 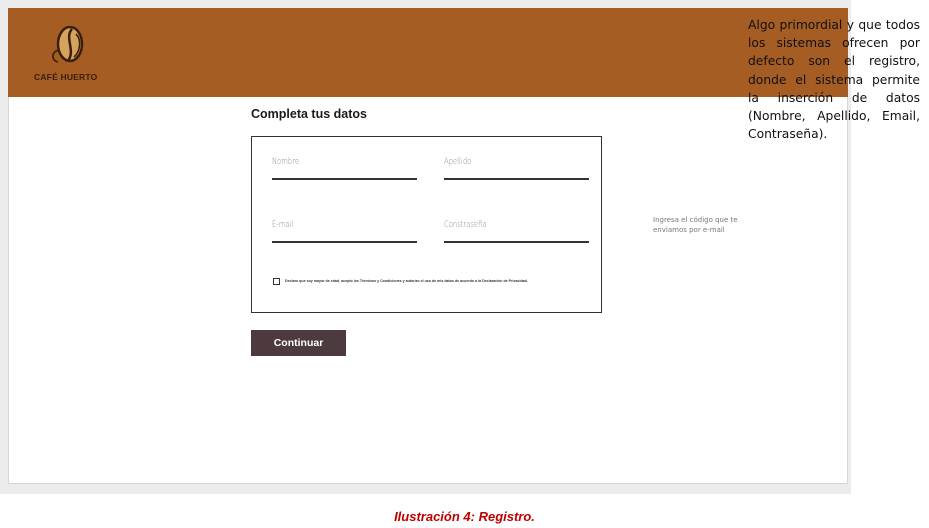 What do you see at coordinates (276, 281) in the screenshot?
I see `terms-checkbox` at bounding box center [276, 281].